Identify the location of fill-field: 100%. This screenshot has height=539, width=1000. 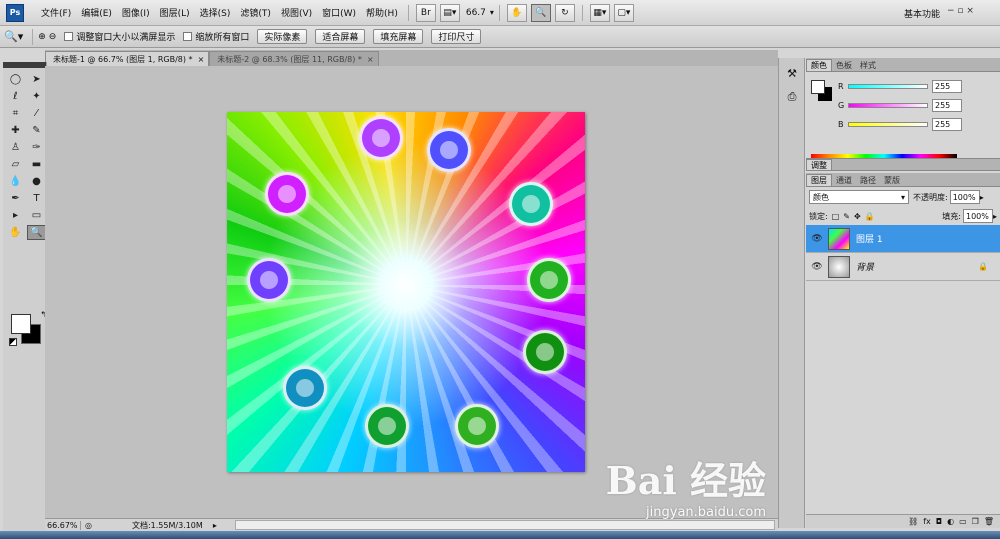
(977, 216).